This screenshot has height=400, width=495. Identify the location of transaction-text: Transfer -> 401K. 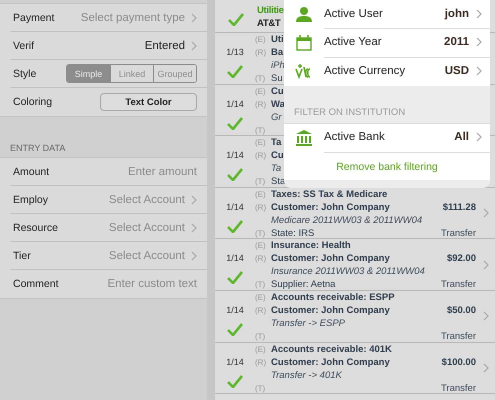
(306, 375).